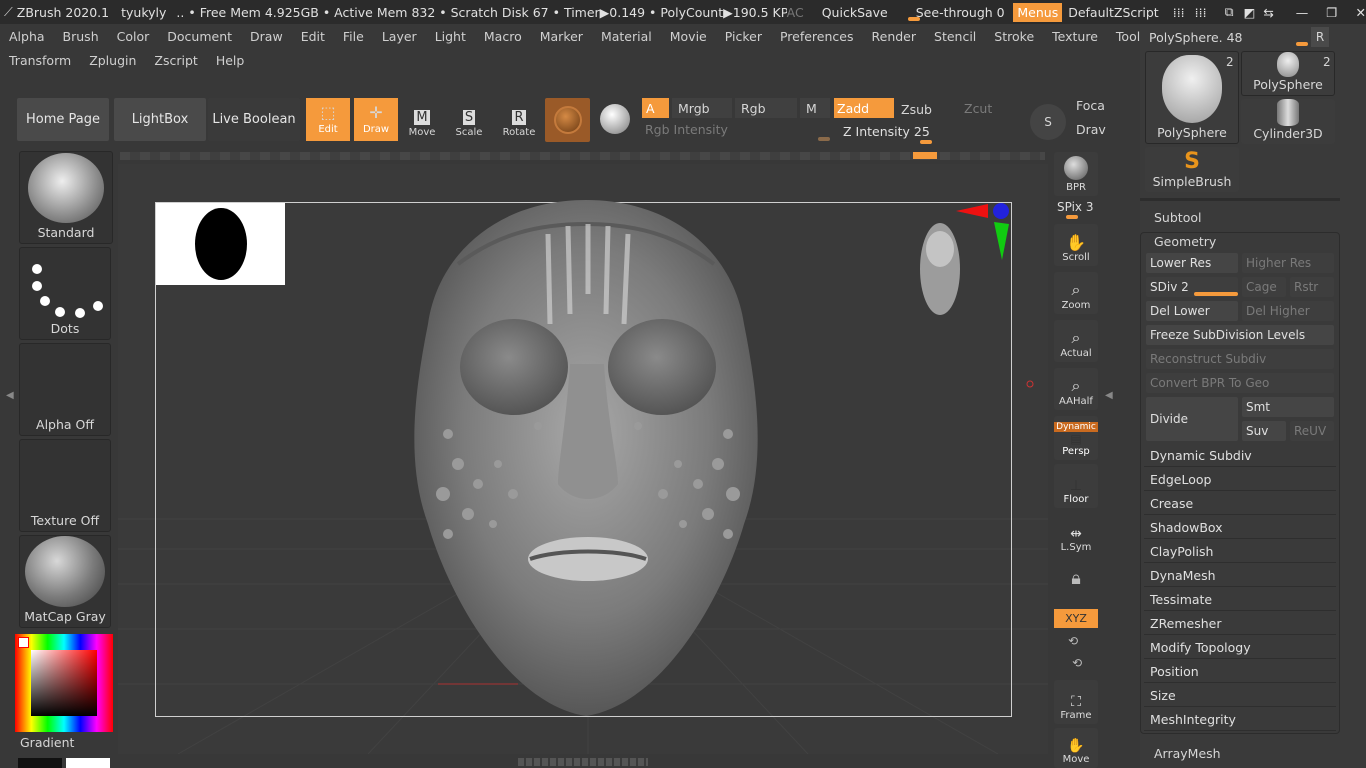  Describe the element at coordinates (353, 36) in the screenshot. I see `menu-file: File` at that location.